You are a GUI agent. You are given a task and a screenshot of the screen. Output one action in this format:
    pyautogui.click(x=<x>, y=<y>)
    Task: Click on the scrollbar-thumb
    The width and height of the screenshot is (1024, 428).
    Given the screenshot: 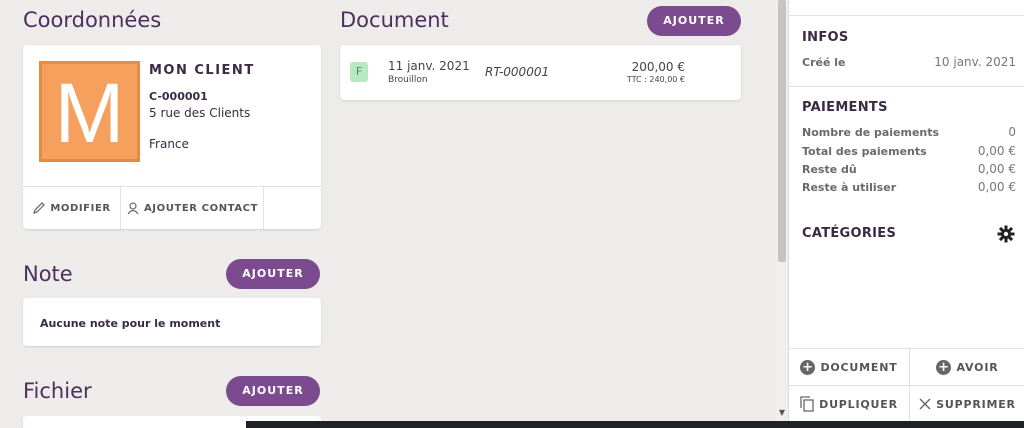 What is the action you would take?
    pyautogui.click(x=782, y=131)
    